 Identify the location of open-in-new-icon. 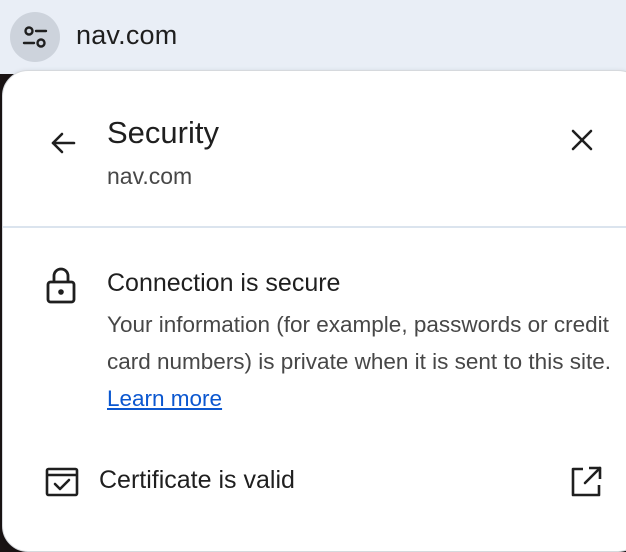
(586, 482).